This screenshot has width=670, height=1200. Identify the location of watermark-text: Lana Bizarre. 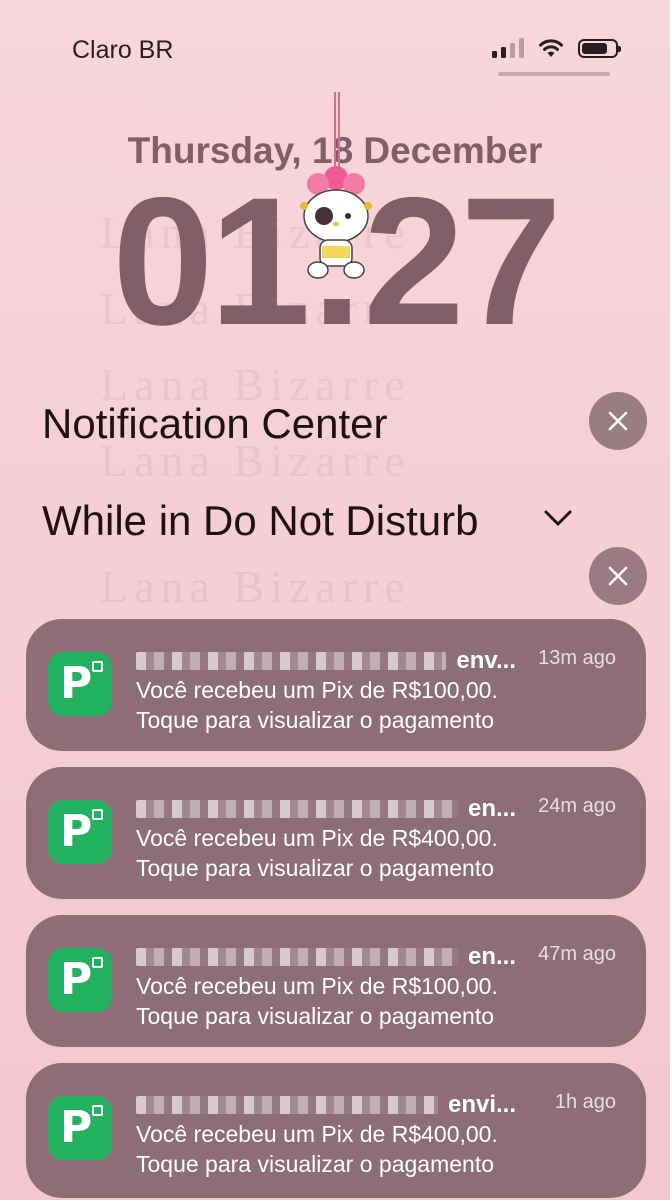
(255, 586).